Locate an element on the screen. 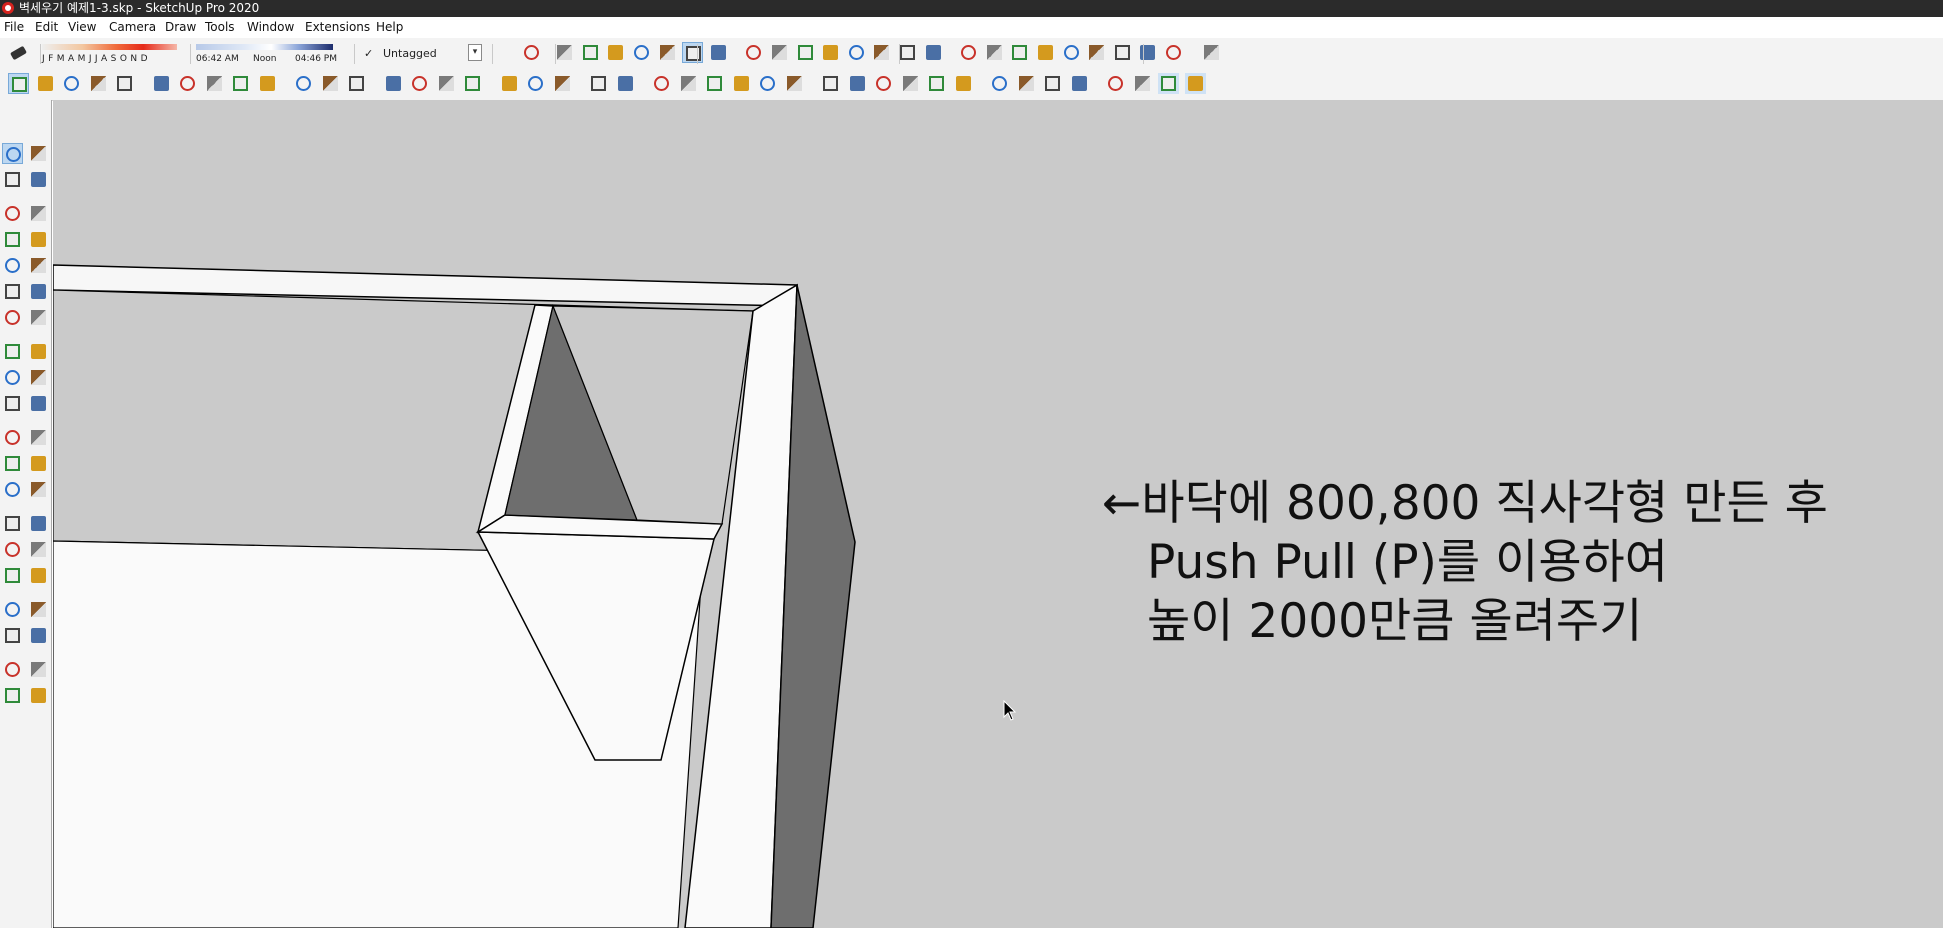 This screenshot has width=1943, height=928. paint-bucket-icon is located at coordinates (356, 83).